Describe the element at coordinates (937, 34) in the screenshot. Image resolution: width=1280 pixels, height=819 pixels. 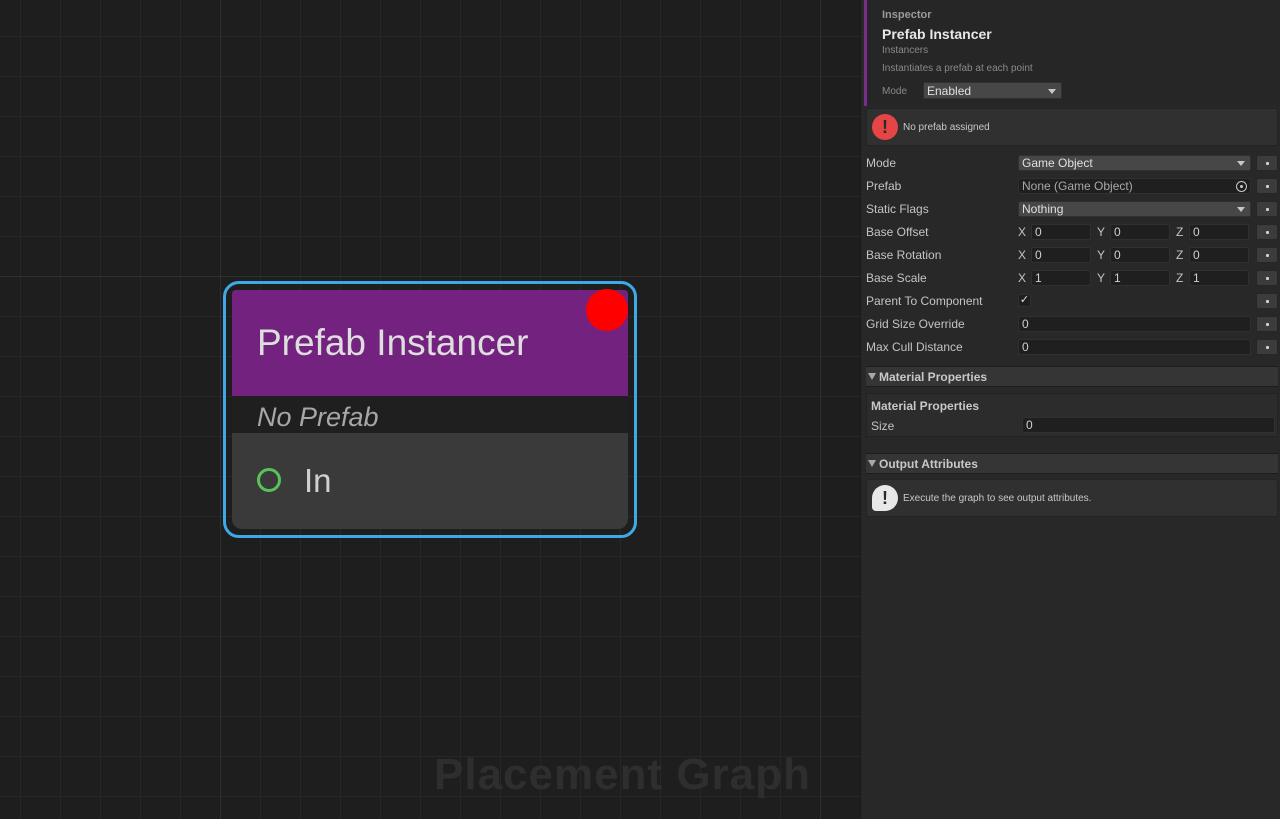
I see `inspector-title: Prefab Instancer` at that location.